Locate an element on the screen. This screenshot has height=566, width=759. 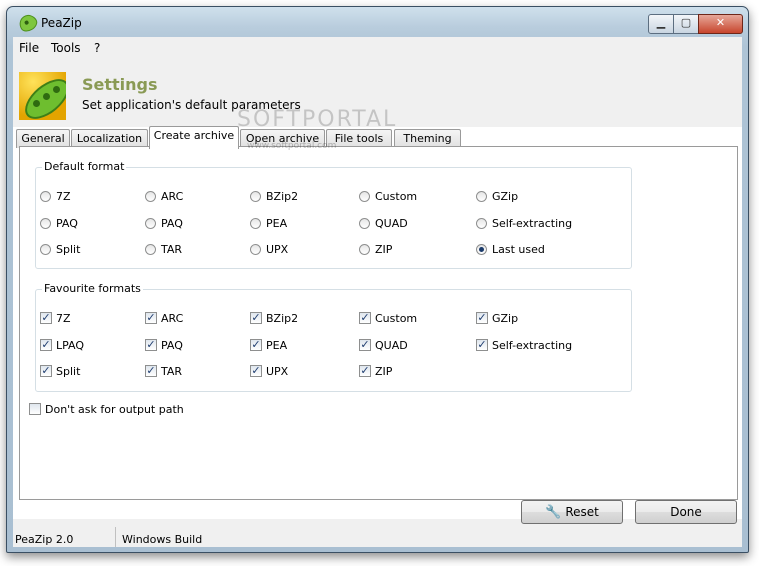
option-label: Last used is located at coordinates (518, 249).